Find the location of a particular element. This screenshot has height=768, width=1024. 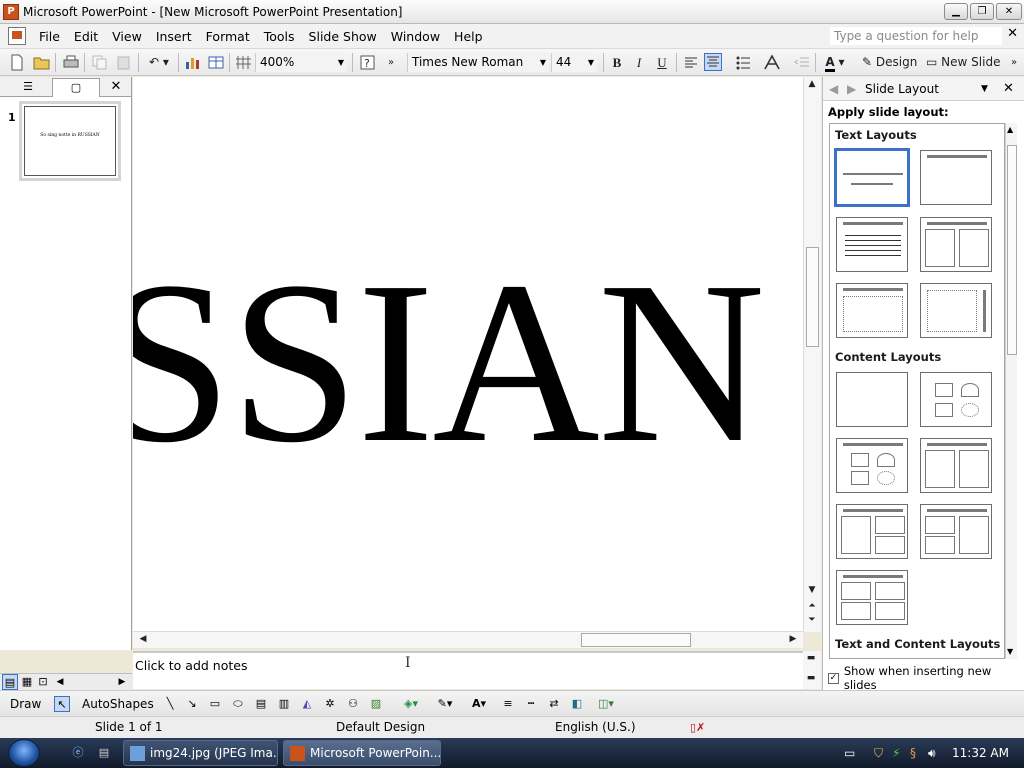

scroll-right-icon: ▶ is located at coordinates (122, 682).